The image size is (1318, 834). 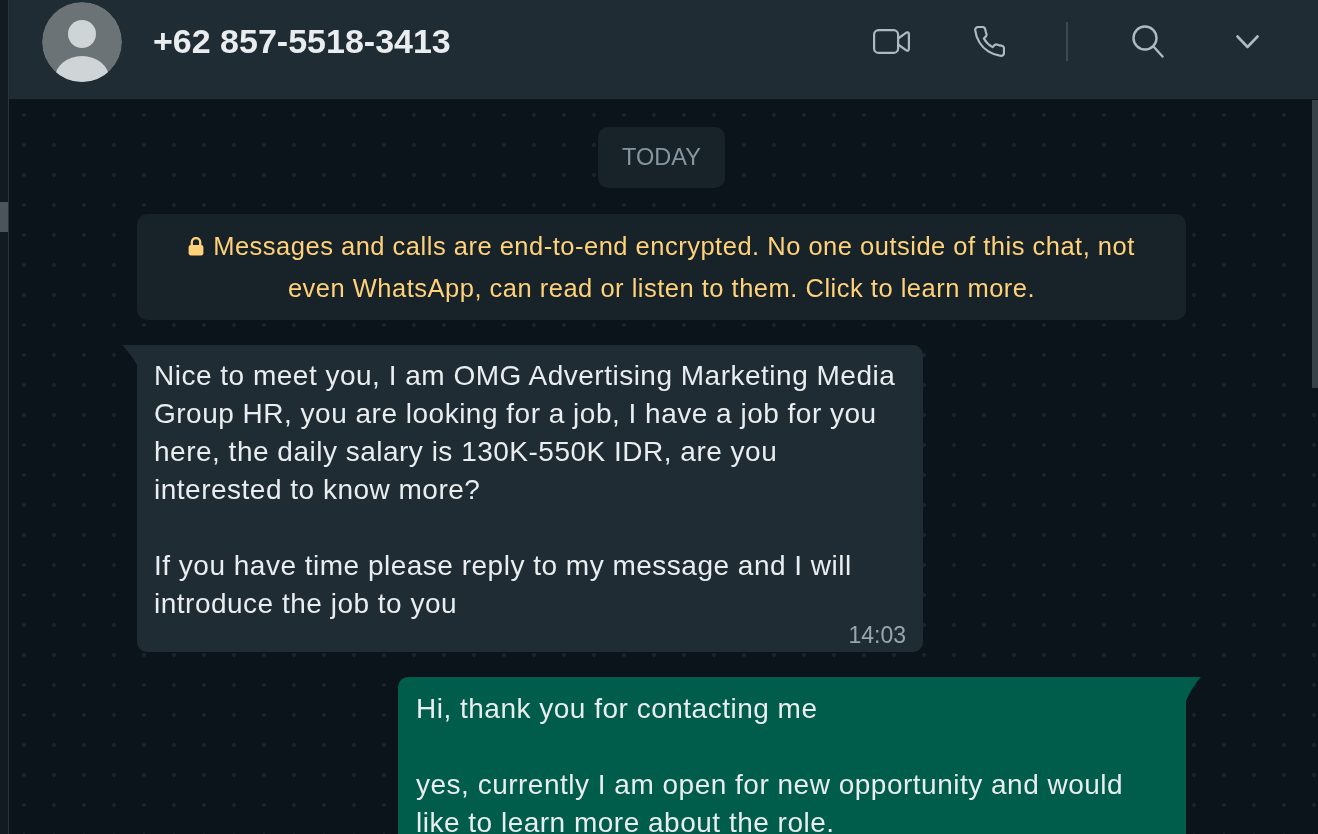 I want to click on voice-call-button, so click(x=989, y=41).